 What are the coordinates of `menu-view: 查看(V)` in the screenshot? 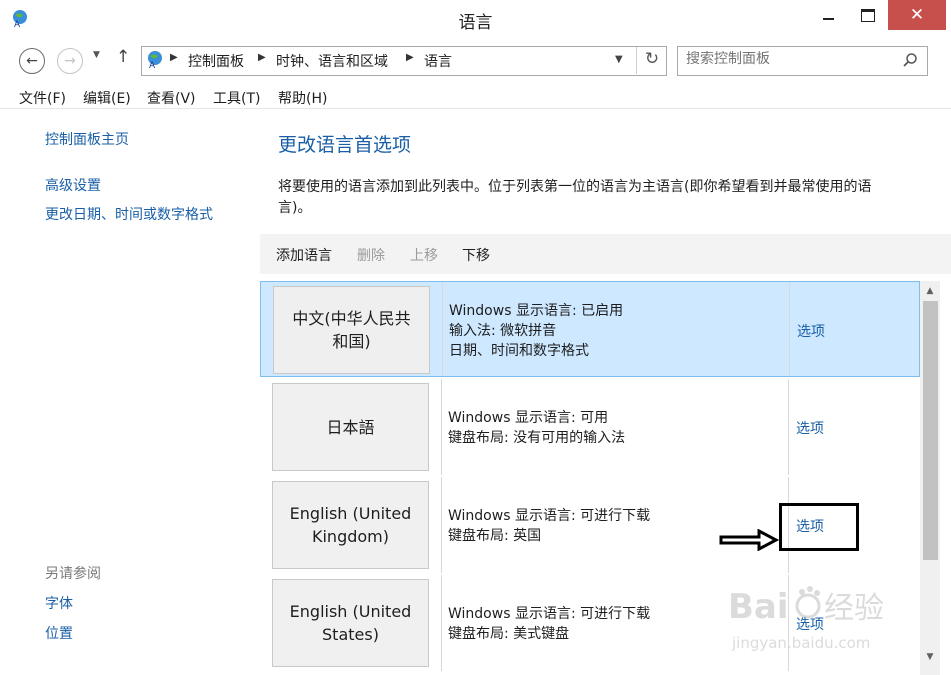 It's located at (171, 98).